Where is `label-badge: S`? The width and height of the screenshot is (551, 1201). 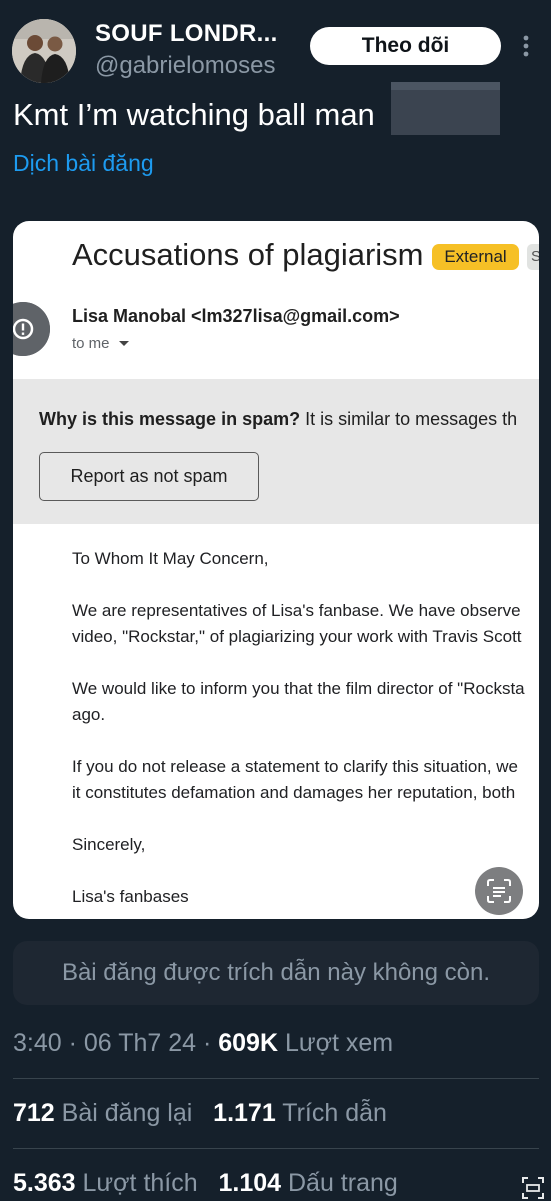
label-badge: S is located at coordinates (533, 257).